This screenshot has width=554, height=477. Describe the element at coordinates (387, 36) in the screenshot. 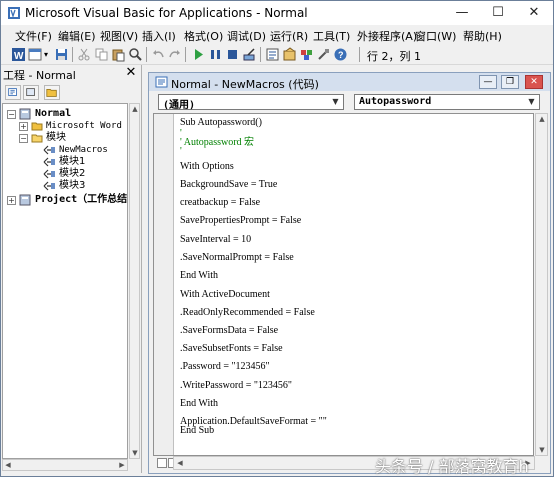

I see `menu-addins: 外接程序(A)` at that location.